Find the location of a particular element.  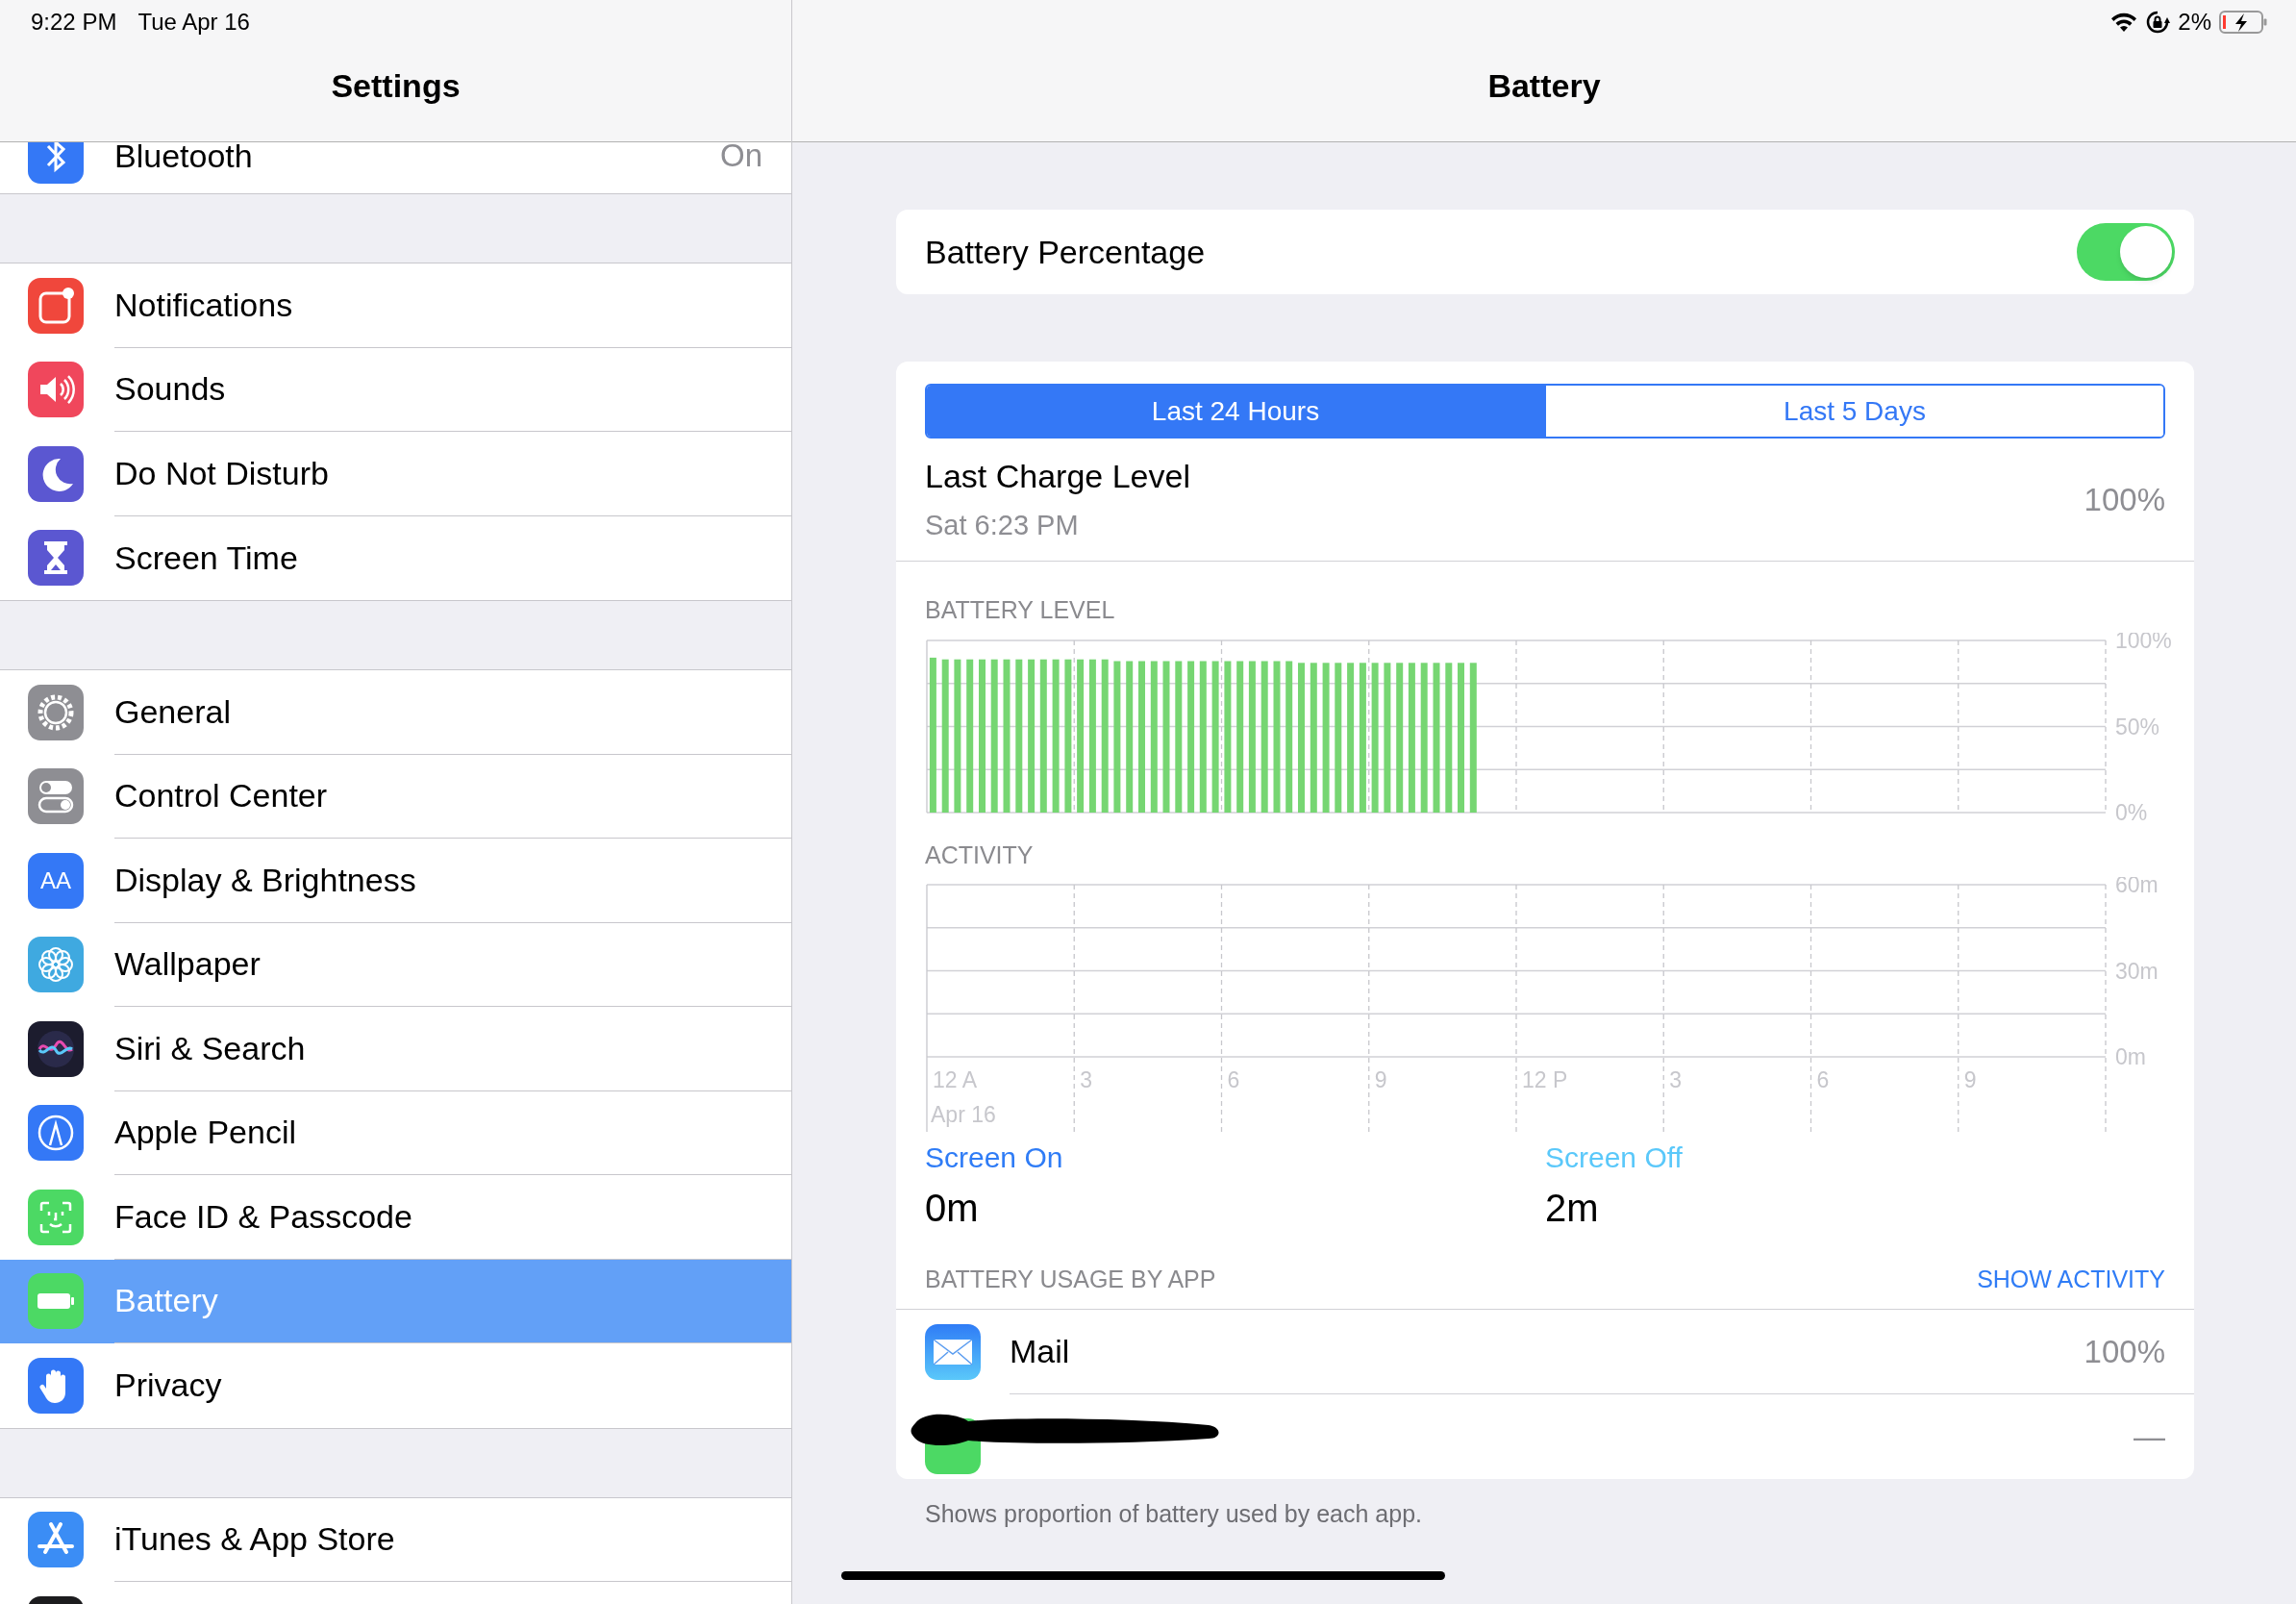

segment-tab: Last 5 Days is located at coordinates (1853, 411).